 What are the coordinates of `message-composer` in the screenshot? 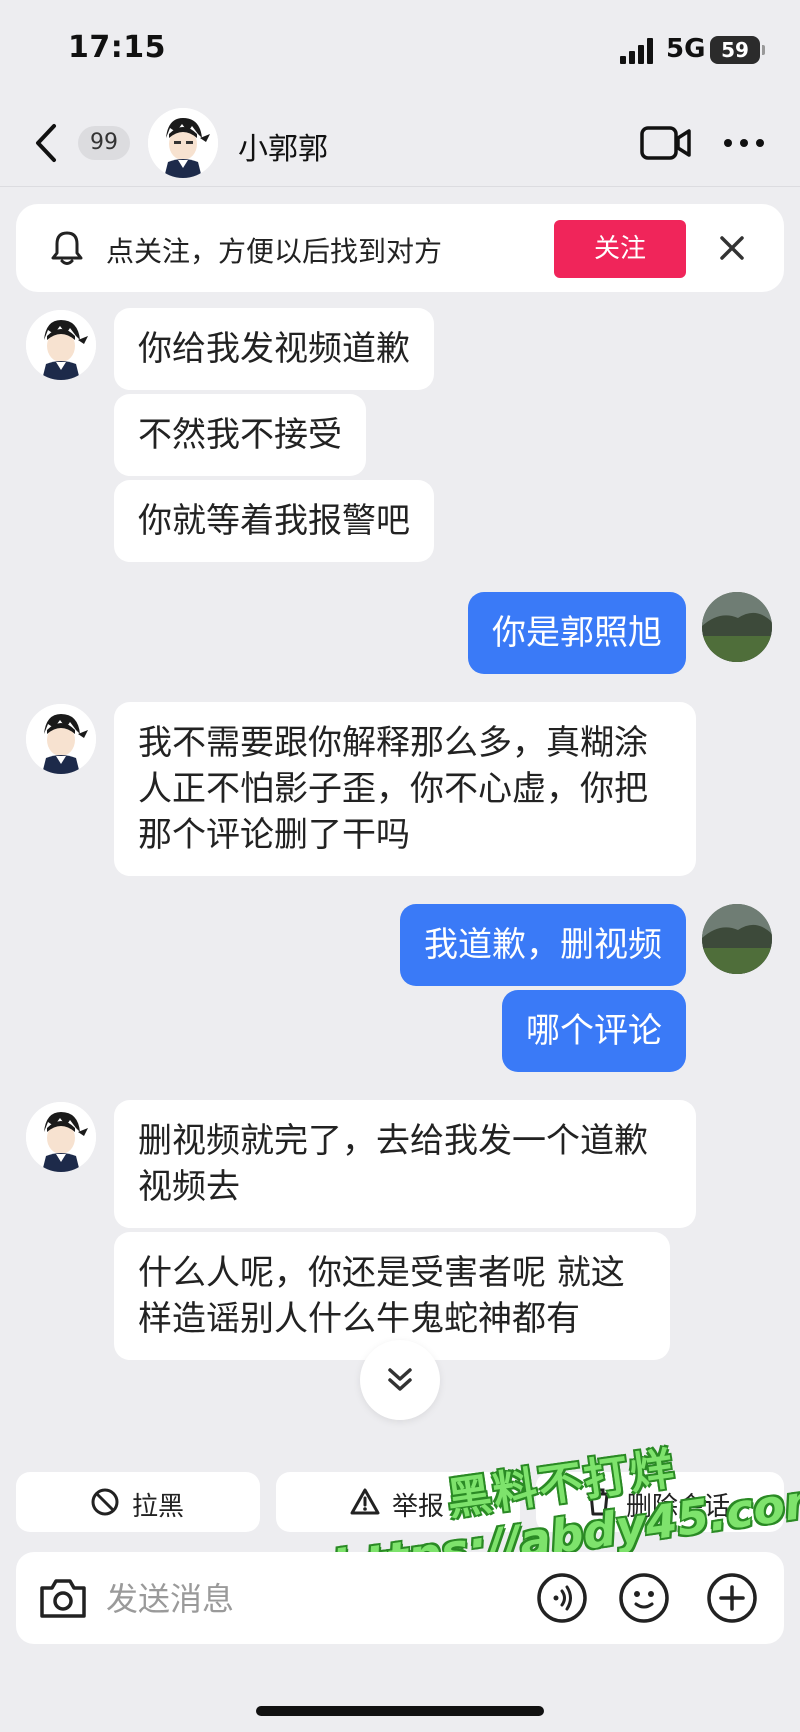 It's located at (400, 1598).